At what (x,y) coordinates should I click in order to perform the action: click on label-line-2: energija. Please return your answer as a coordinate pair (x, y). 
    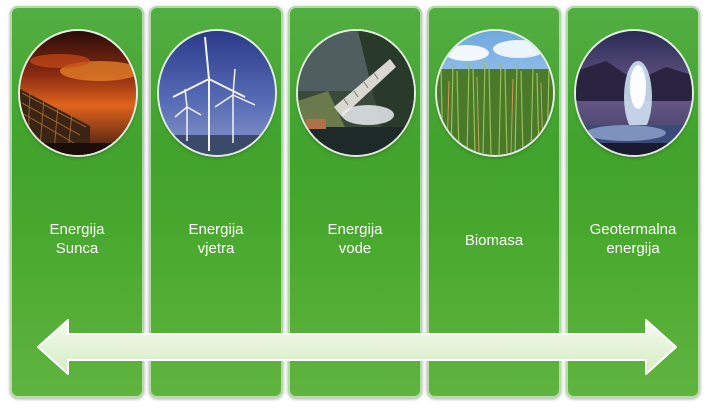
    Looking at the image, I should click on (633, 248).